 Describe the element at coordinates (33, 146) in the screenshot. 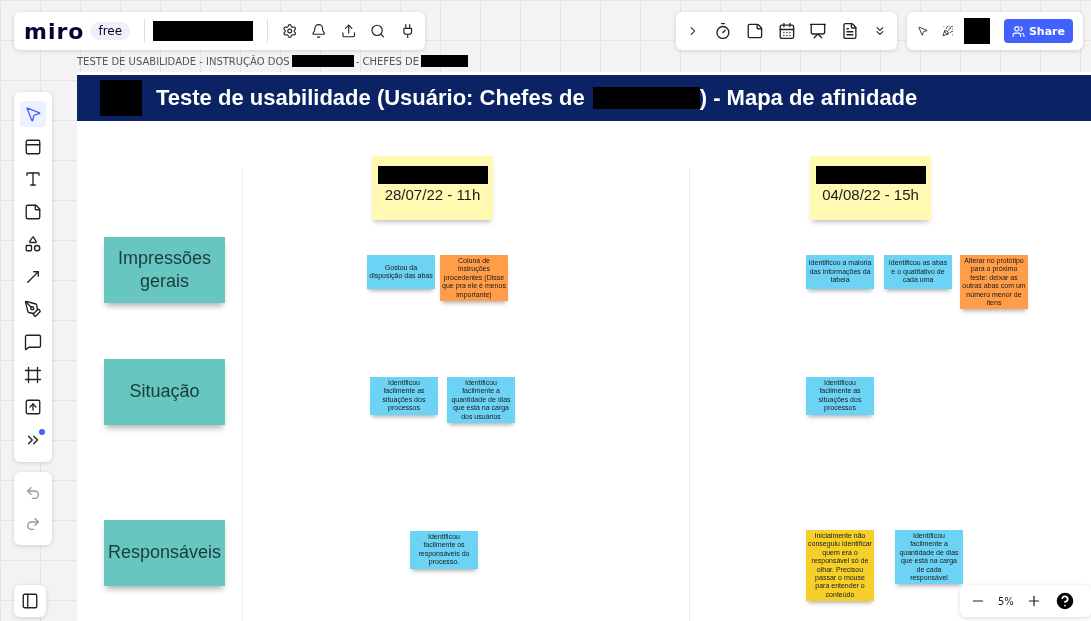

I see `template-icon` at that location.